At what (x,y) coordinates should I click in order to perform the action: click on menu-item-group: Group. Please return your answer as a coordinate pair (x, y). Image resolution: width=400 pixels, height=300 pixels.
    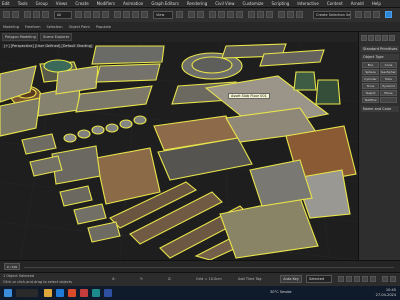
    Looking at the image, I should click on (42, 3).